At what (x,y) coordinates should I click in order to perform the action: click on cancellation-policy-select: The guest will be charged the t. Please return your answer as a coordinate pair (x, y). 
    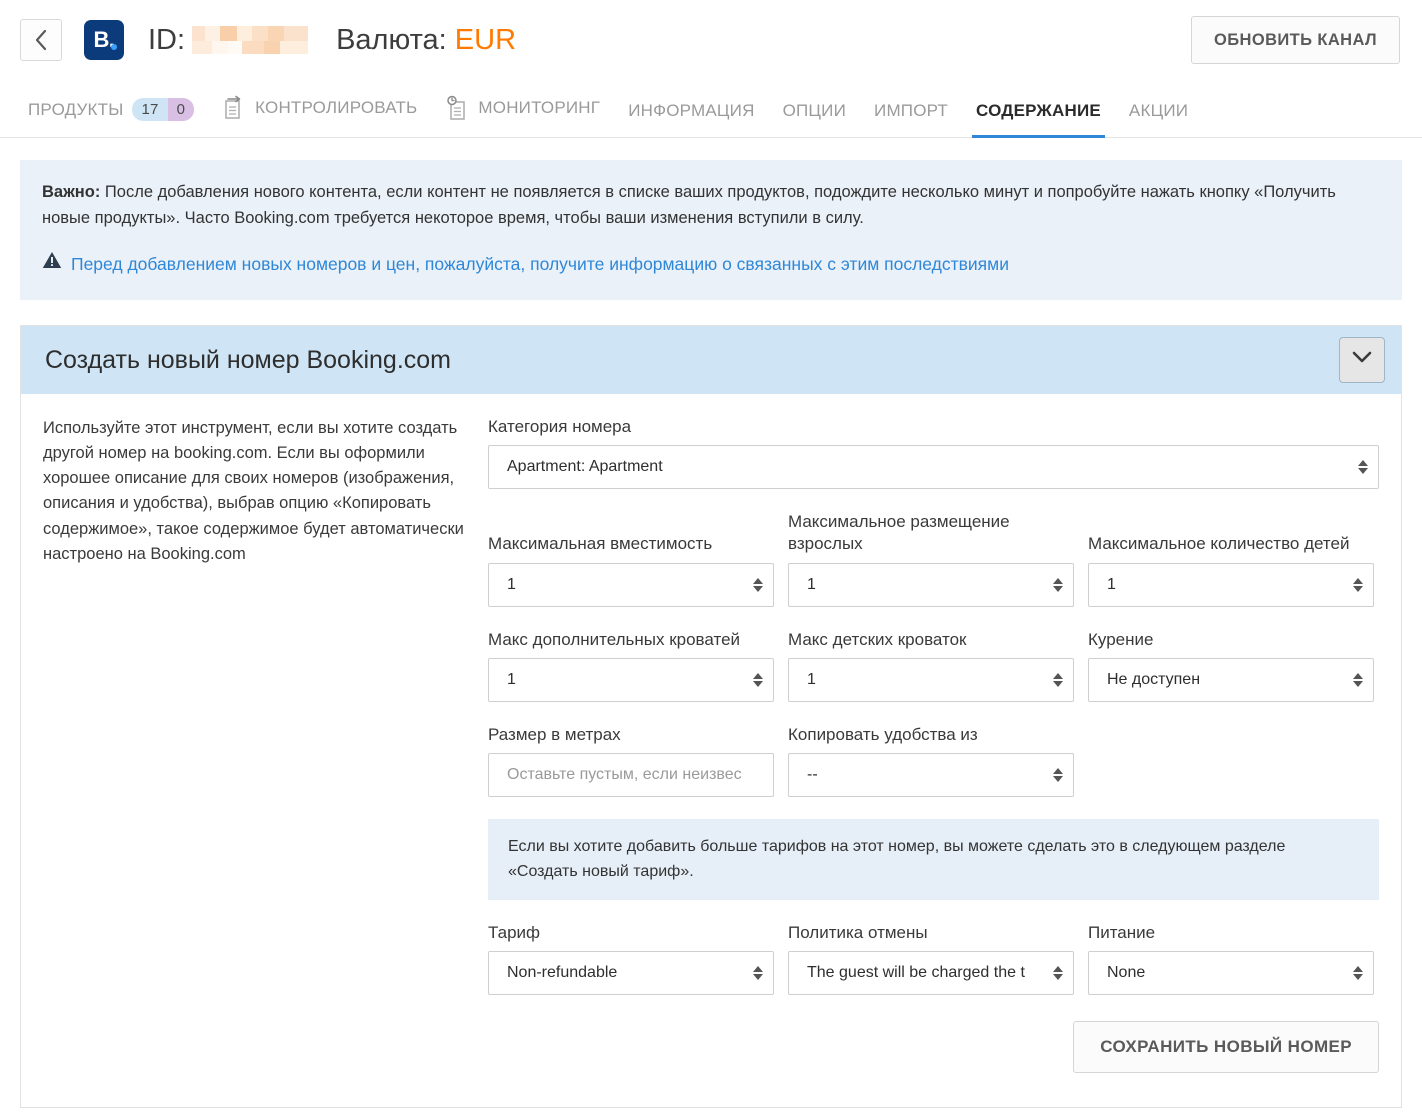
    Looking at the image, I should click on (931, 973).